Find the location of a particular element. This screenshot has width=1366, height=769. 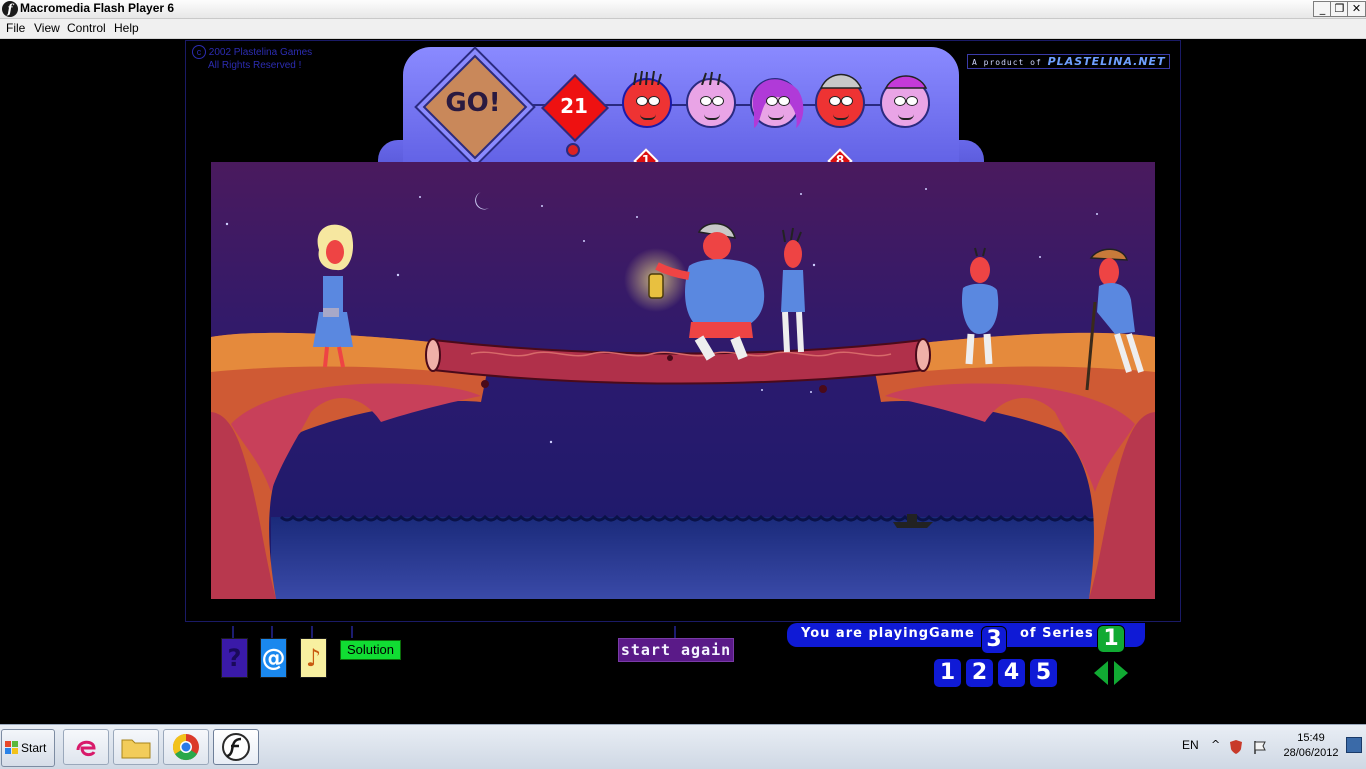

game-select-2: 2 is located at coordinates (979, 673).